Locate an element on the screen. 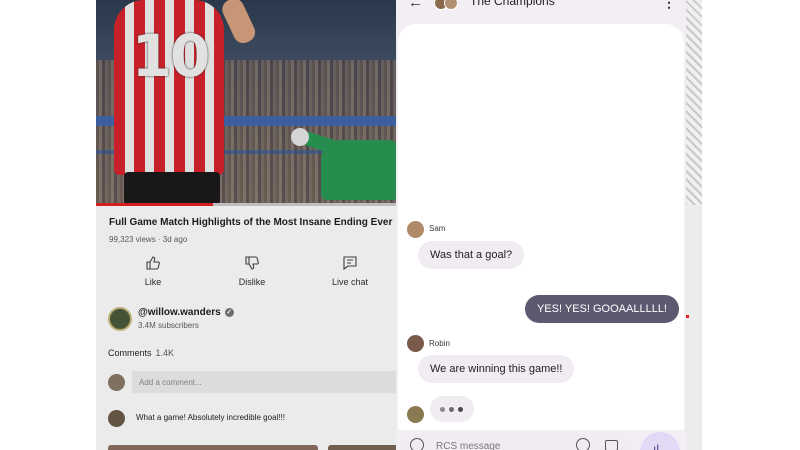  player-figure: 10 is located at coordinates (182, 102).